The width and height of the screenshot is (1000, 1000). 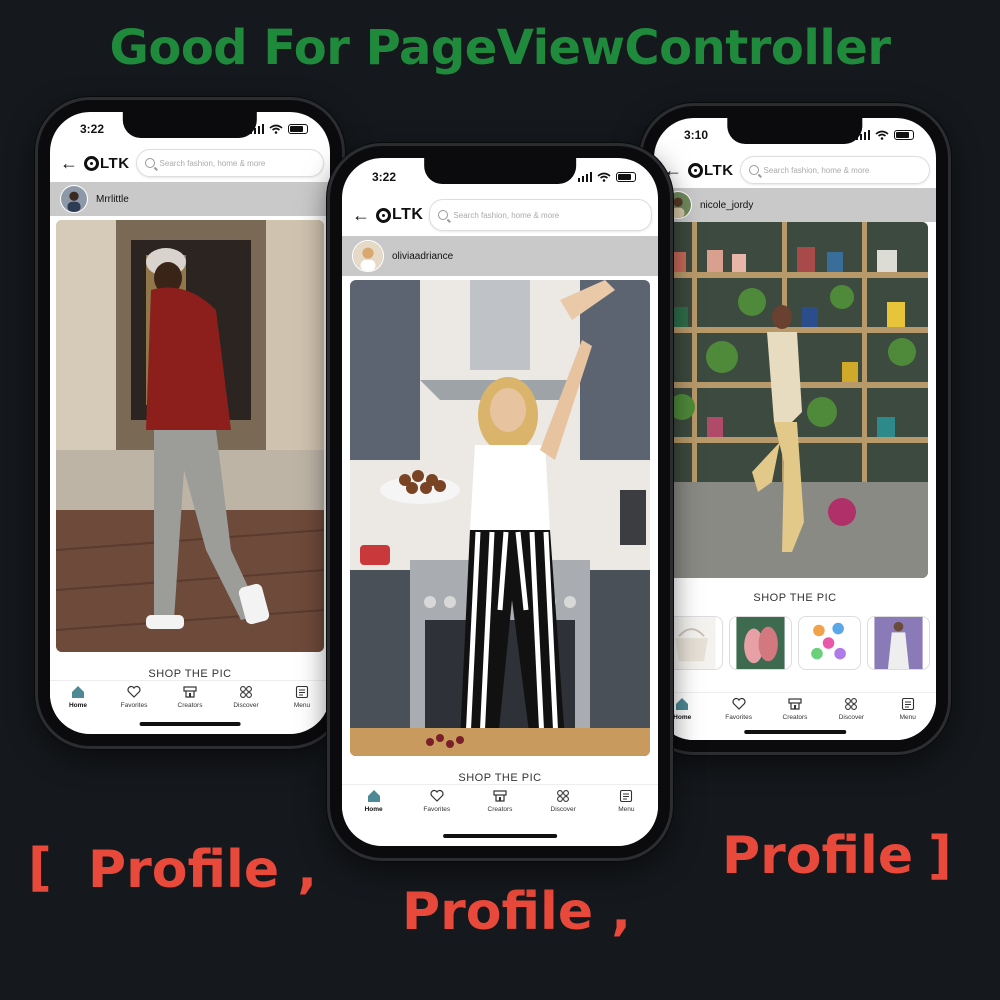 I want to click on caption-right: Profile, so click(x=818, y=856).